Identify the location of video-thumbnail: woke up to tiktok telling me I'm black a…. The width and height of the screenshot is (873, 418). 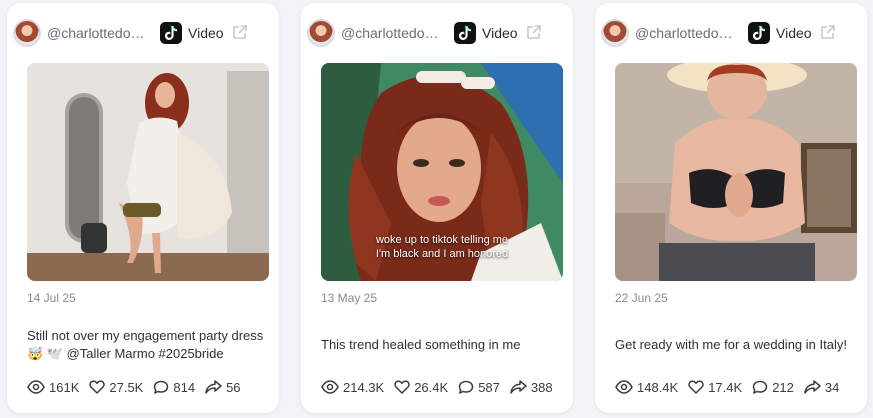
(442, 172).